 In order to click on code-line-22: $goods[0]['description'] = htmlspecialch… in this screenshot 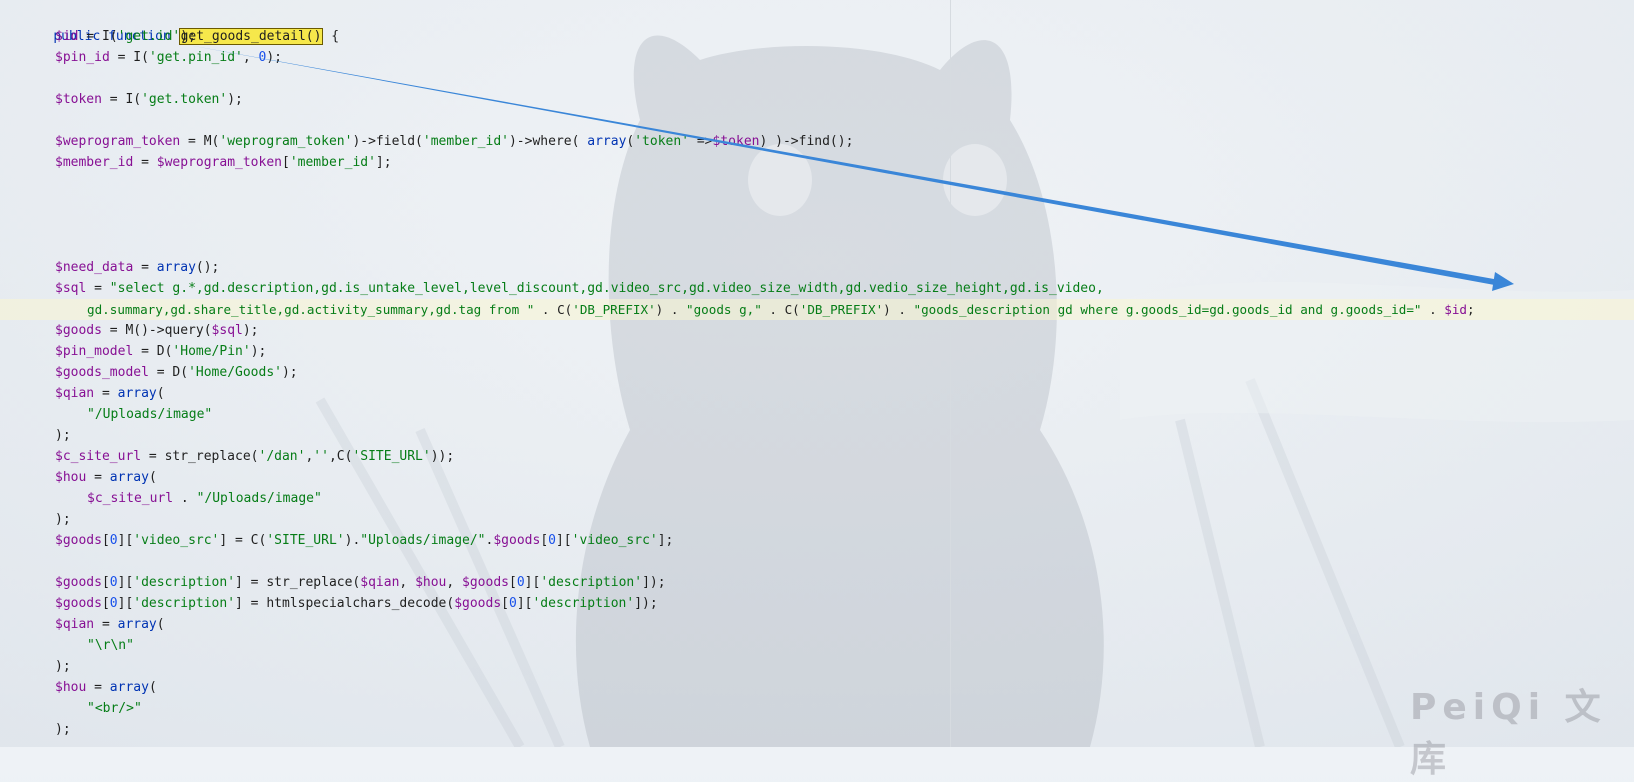, I will do `click(817, 603)`.